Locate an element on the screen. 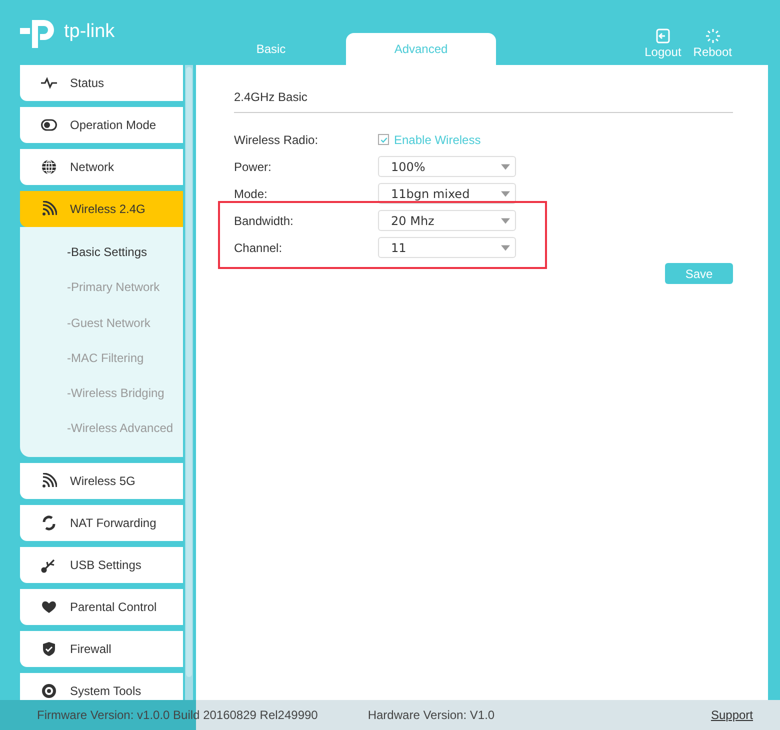 This screenshot has height=730, width=780. section-title: 2.4GHz Basic is located at coordinates (483, 101).